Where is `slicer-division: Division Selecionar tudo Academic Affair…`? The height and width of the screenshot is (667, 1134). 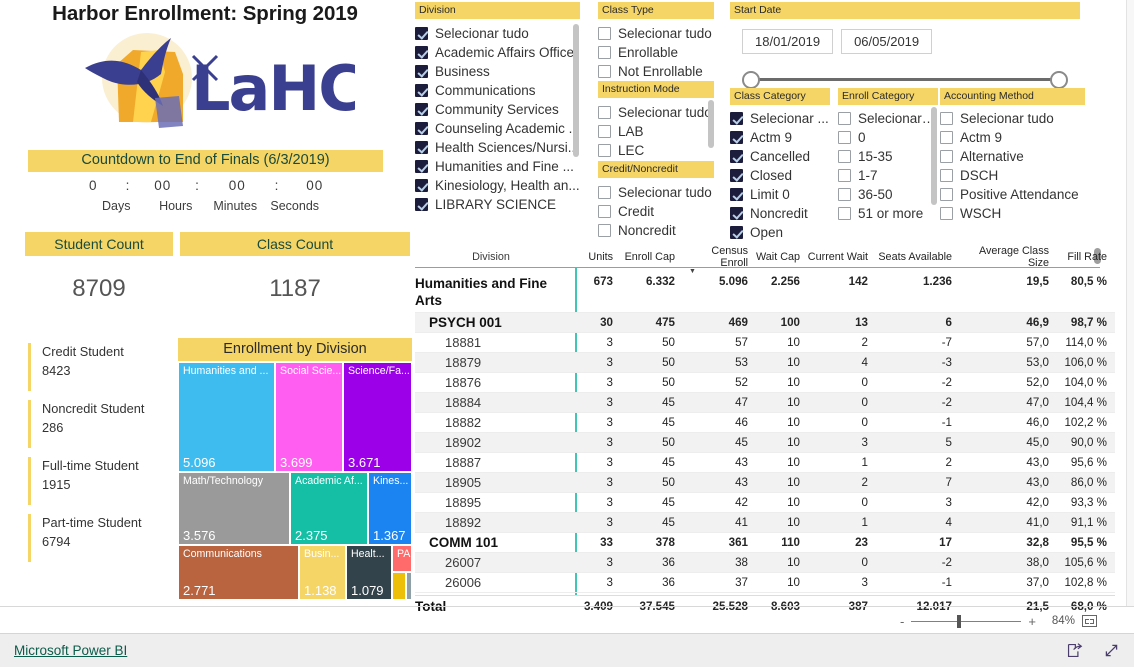
slicer-division: Division Selecionar tudo Academic Affair… is located at coordinates (497, 108).